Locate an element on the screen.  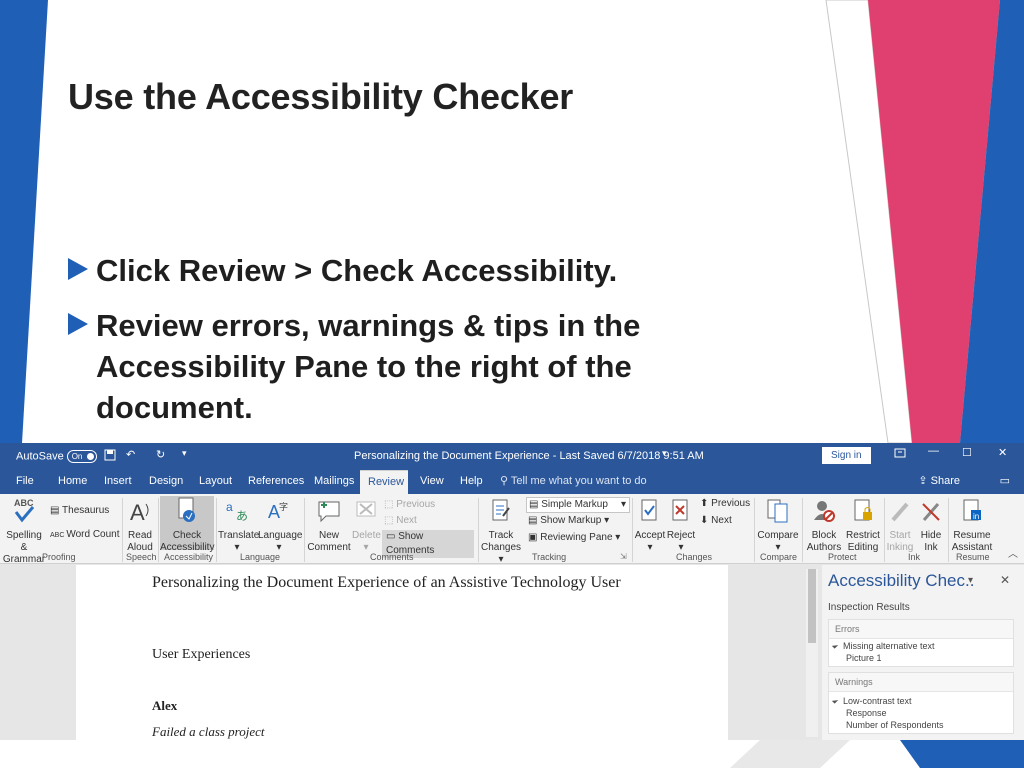
tab-references: References is located at coordinates (276, 482).